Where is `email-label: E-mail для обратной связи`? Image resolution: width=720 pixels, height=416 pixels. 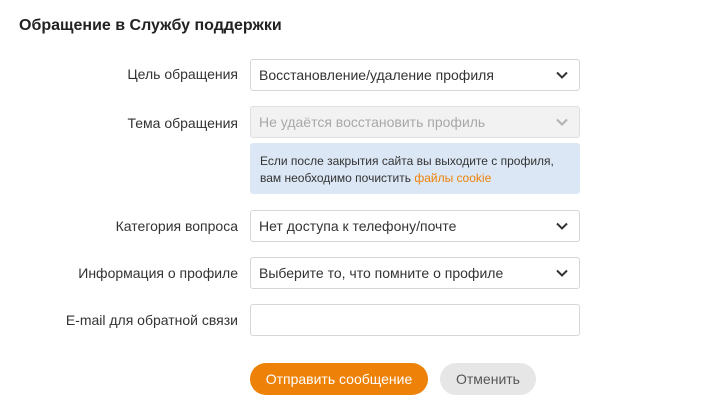
email-label: E-mail для обратной связи is located at coordinates (151, 320).